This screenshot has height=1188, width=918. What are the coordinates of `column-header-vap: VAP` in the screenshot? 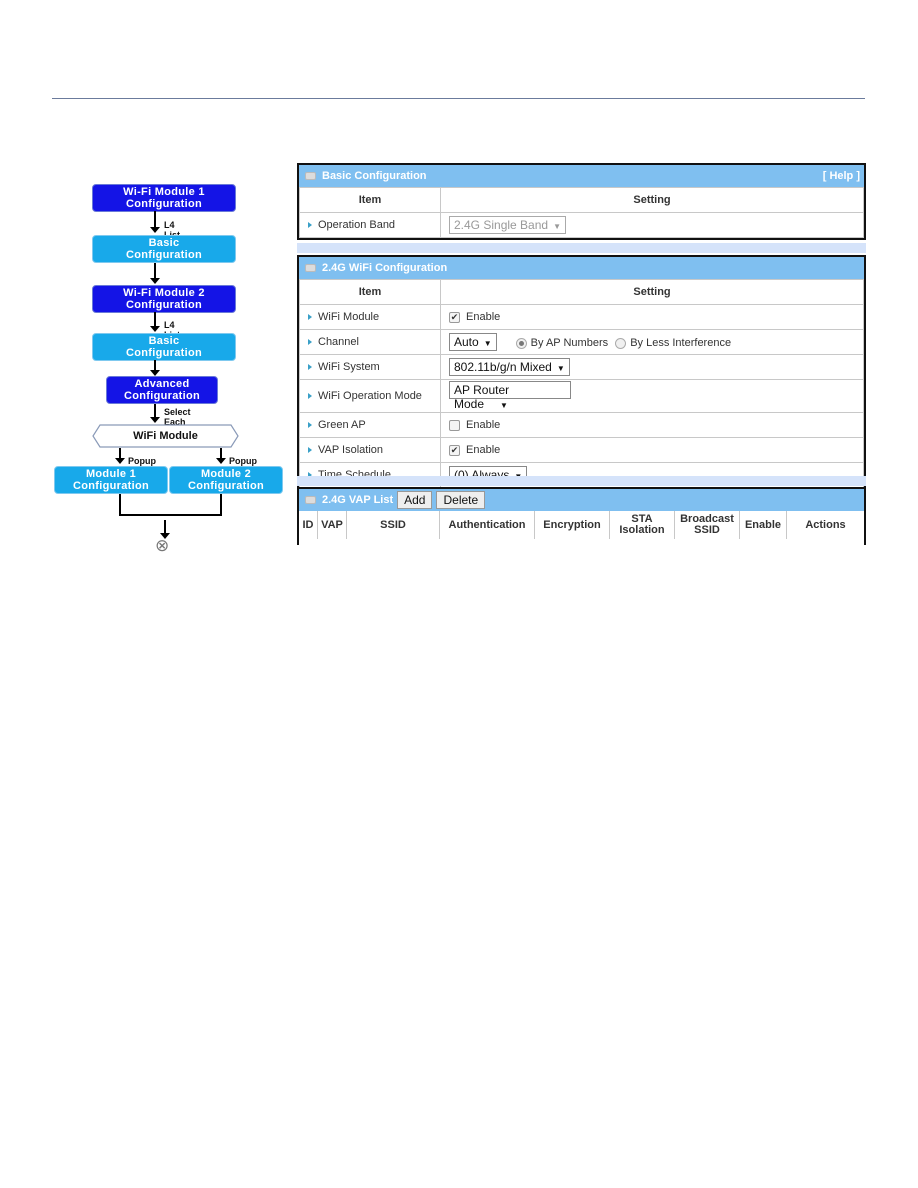 It's located at (332, 525).